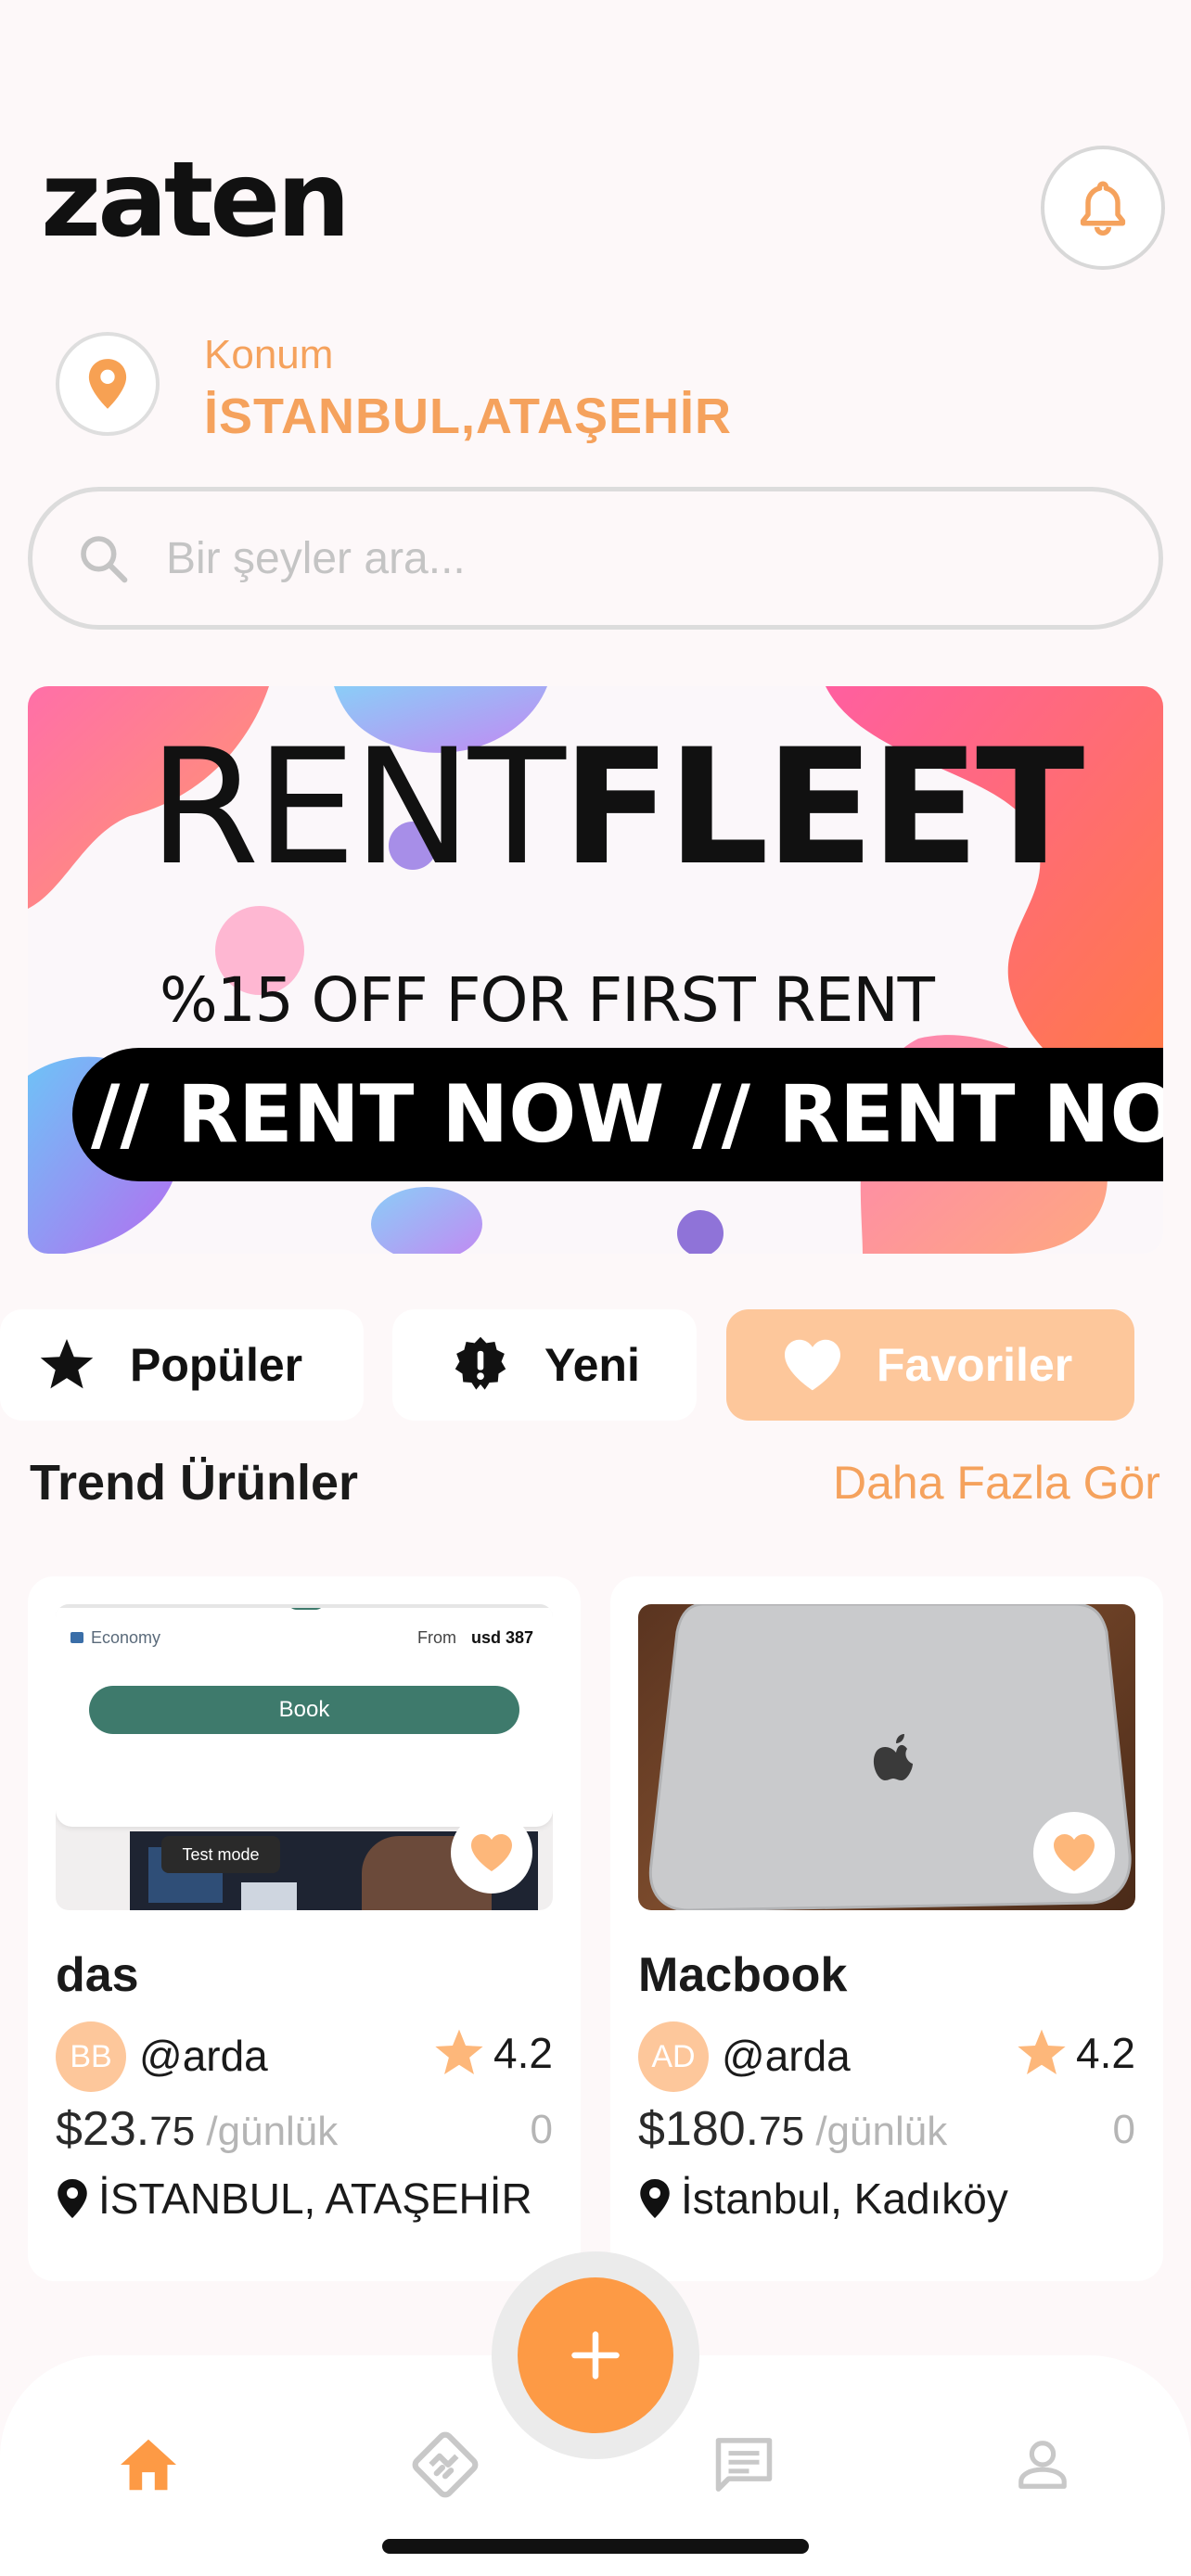  What do you see at coordinates (617, 1115) in the screenshot?
I see `banner-strip: // RENT NOW // RENT NOW //` at bounding box center [617, 1115].